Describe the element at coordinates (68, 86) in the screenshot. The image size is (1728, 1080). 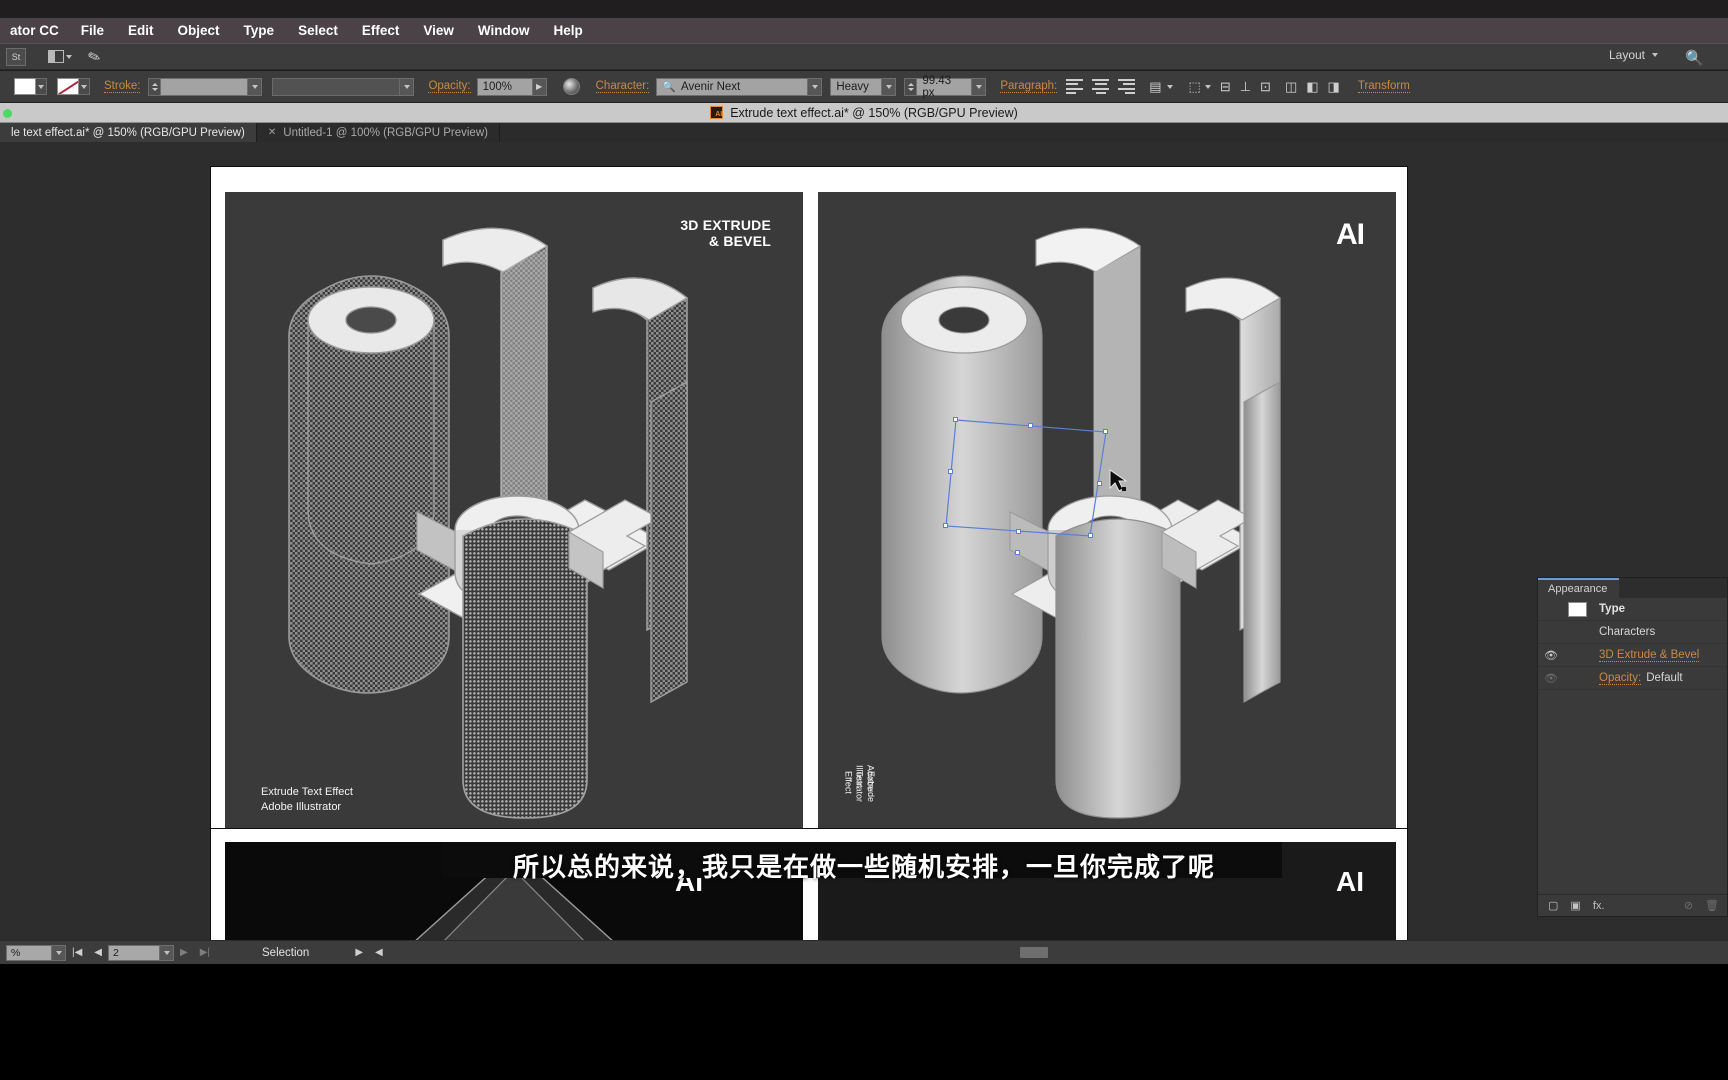
I see `stroke-swatch` at that location.